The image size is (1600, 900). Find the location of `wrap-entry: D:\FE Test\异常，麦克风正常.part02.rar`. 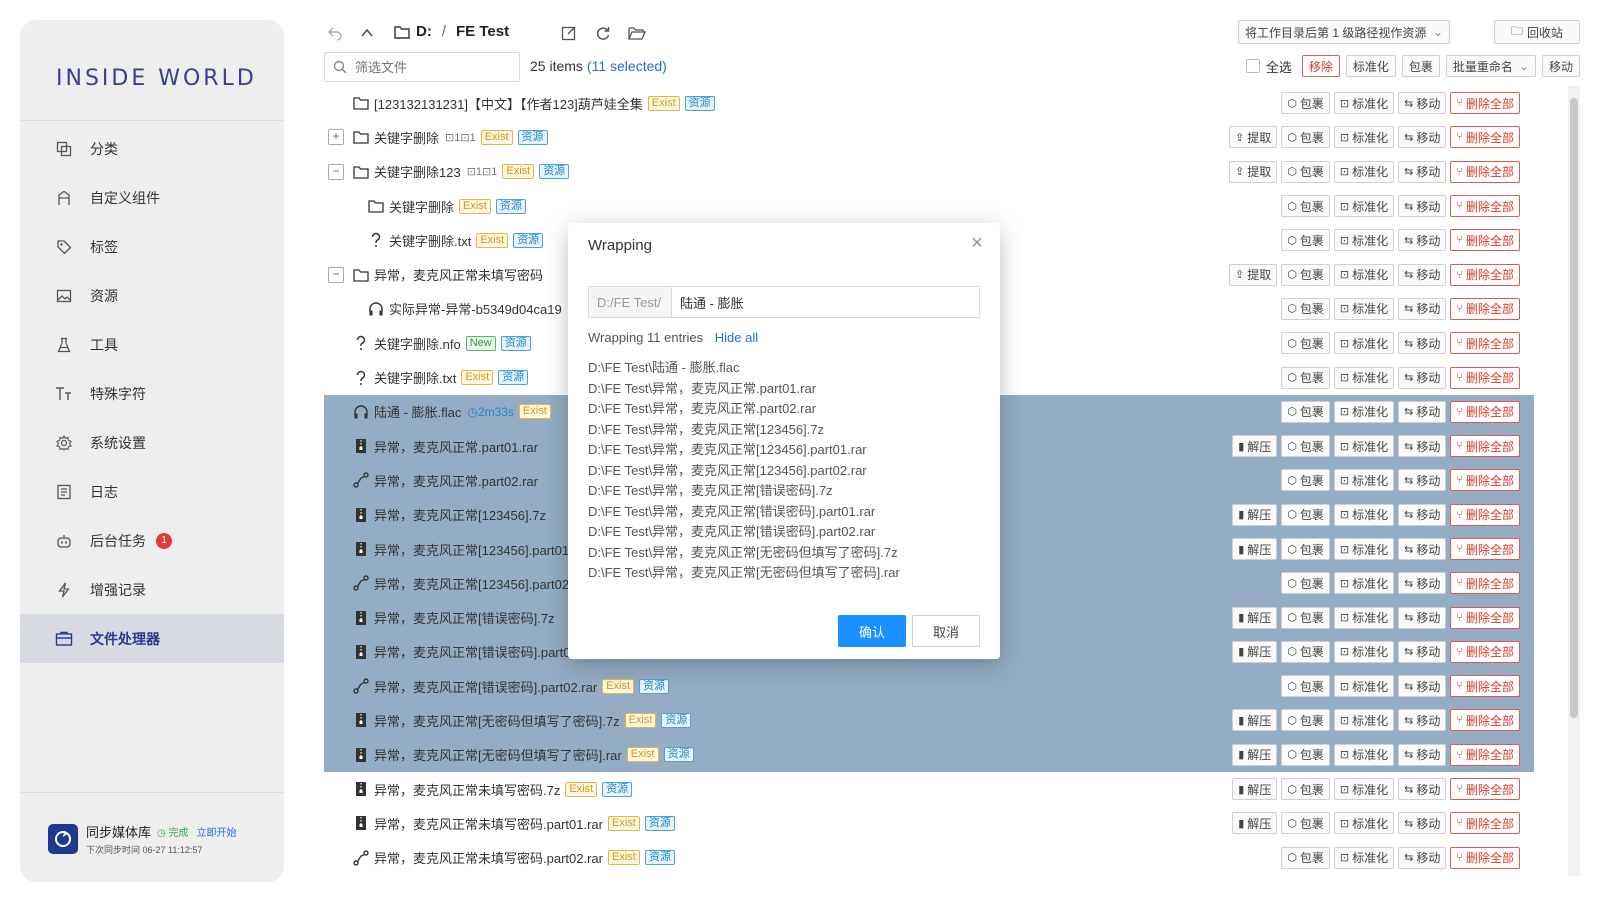

wrap-entry: D:\FE Test\异常，麦克风正常.part02.rar is located at coordinates (702, 408).